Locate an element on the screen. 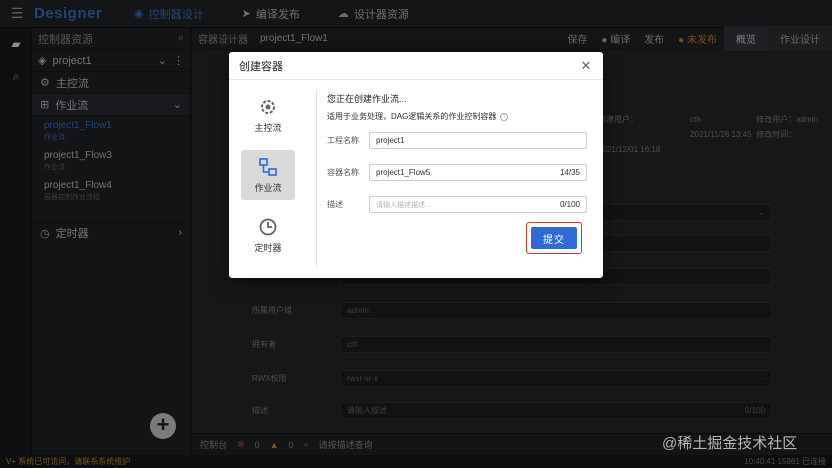 The width and height of the screenshot is (832, 468). help-icon: ? is located at coordinates (504, 116).